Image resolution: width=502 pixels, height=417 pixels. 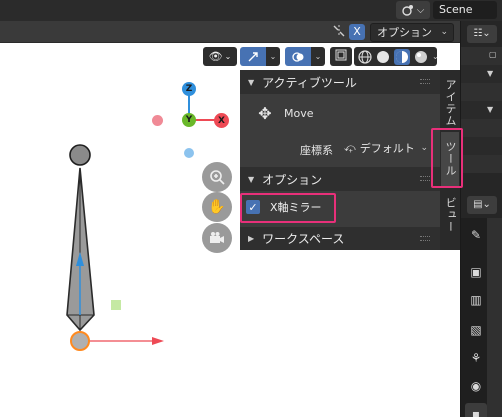 What do you see at coordinates (221, 120) in the screenshot?
I see `x-axis-icon: X` at bounding box center [221, 120].